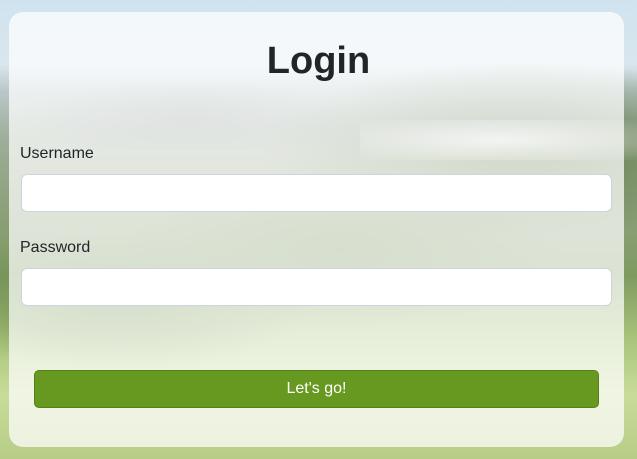 The image size is (637, 459). What do you see at coordinates (55, 247) in the screenshot?
I see `password-label: Password` at bounding box center [55, 247].